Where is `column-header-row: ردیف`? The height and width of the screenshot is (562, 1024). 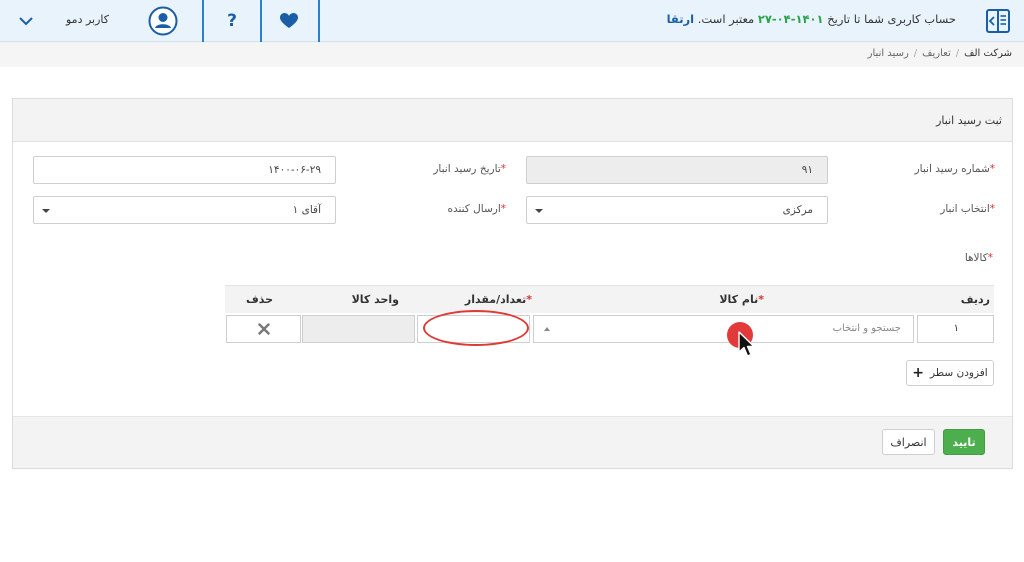
column-header-row: ردیف is located at coordinates (975, 299).